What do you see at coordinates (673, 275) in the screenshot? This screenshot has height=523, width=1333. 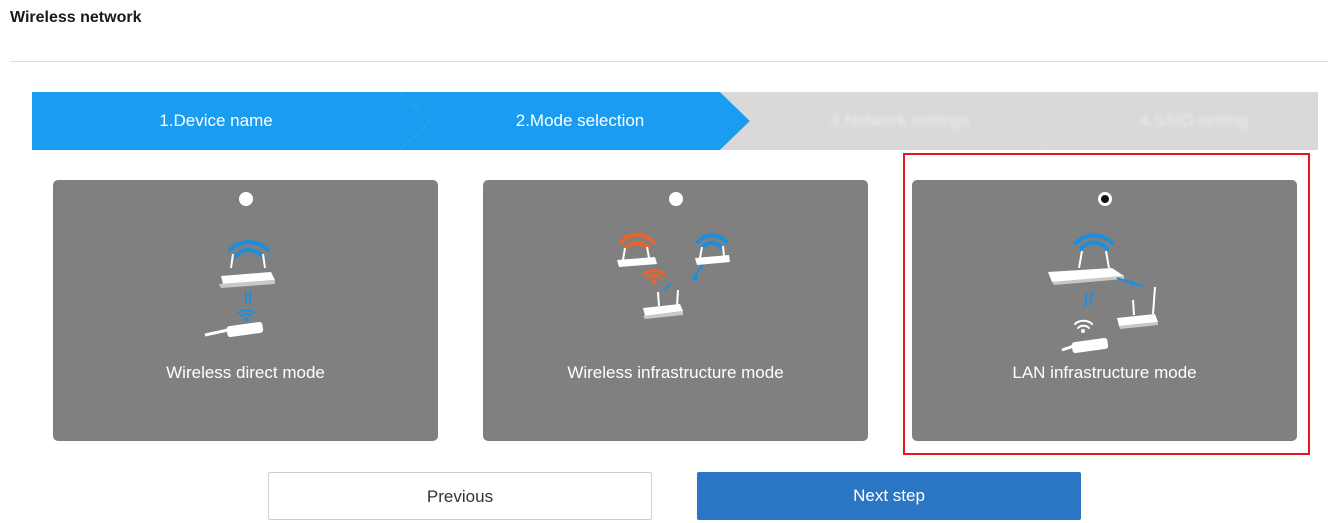 I see `router-to-router-dongle-icon` at bounding box center [673, 275].